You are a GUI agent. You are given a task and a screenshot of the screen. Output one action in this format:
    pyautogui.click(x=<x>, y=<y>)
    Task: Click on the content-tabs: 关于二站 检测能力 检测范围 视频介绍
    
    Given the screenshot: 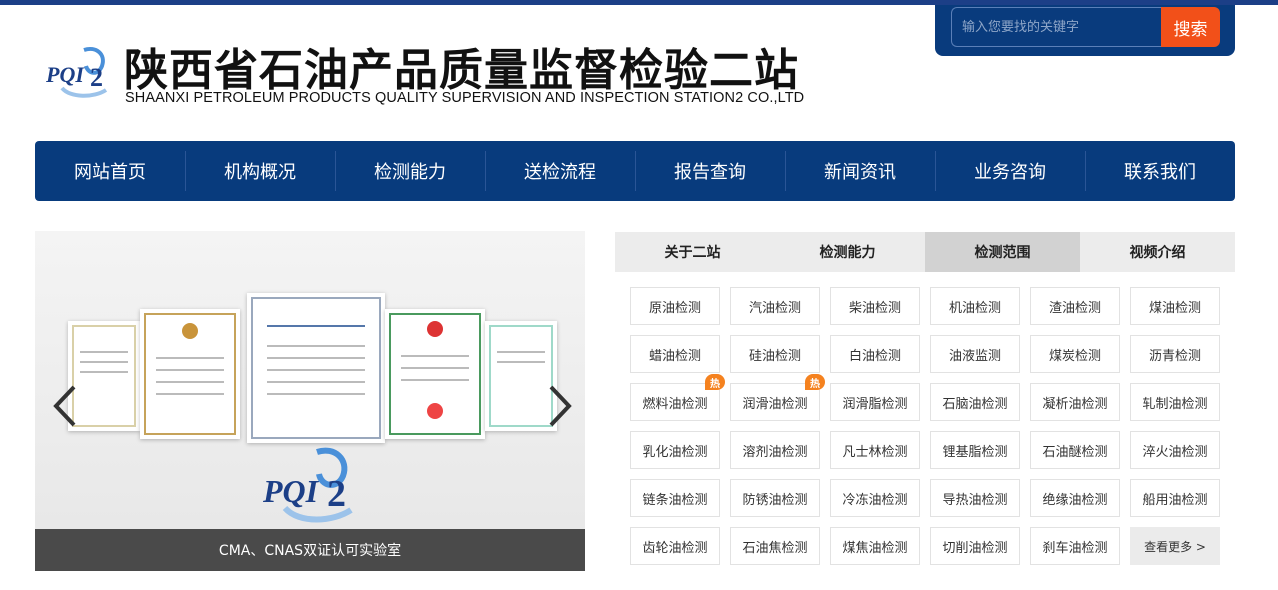 What is the action you would take?
    pyautogui.click(x=925, y=252)
    